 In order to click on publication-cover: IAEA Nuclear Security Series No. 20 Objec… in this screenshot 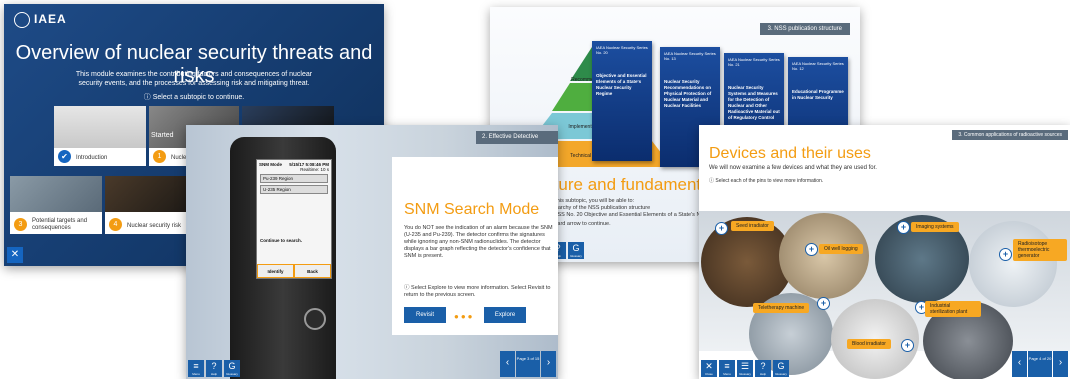, I will do `click(622, 101)`.